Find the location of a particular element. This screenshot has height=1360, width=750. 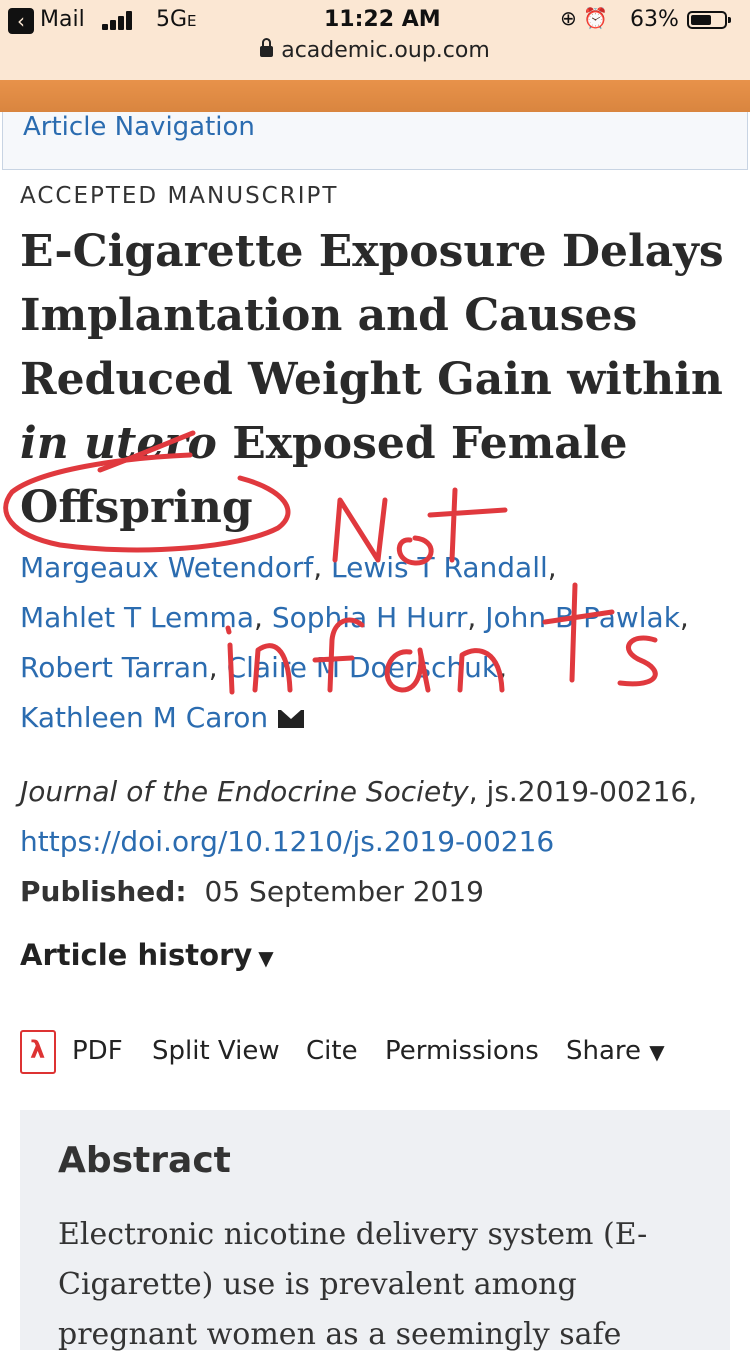

signal-icon is located at coordinates (119, 20).